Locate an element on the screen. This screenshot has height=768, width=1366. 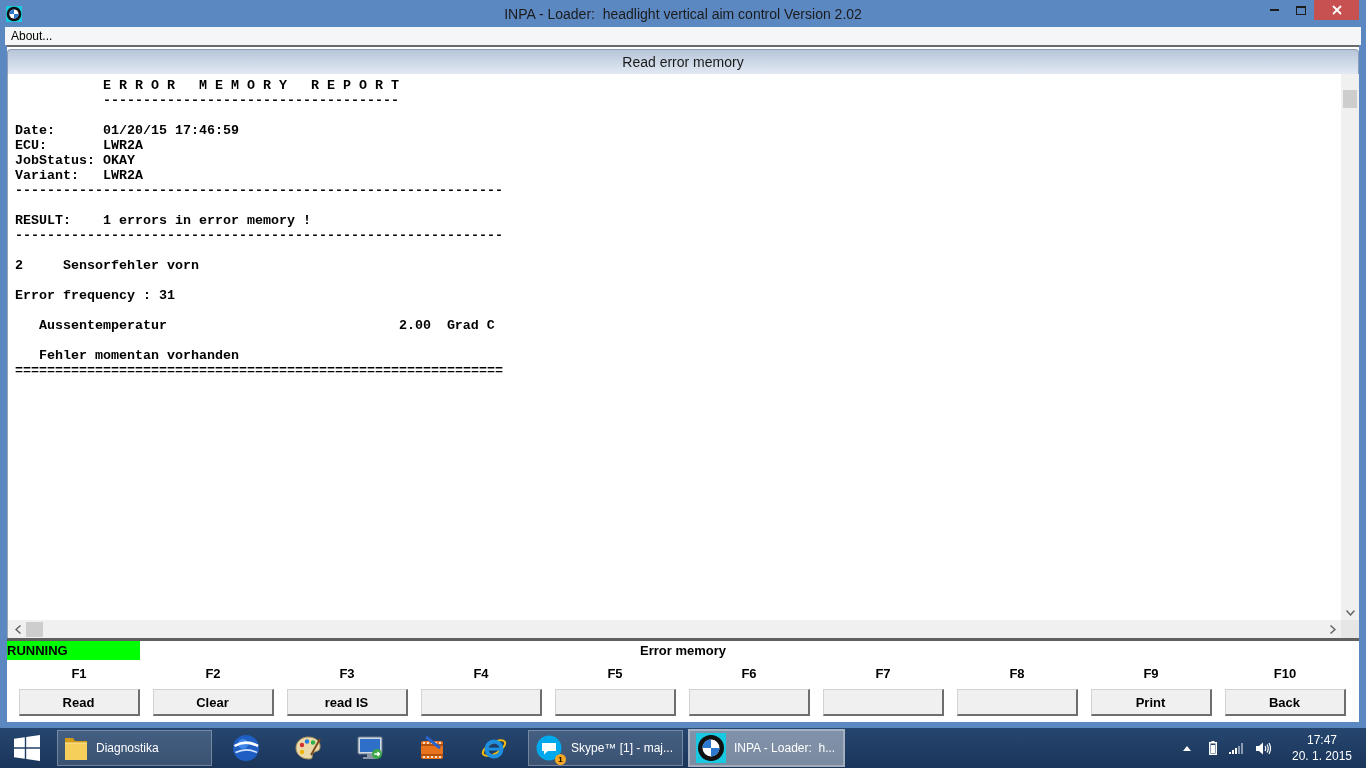
function-key-button: Clear is located at coordinates (213, 702).